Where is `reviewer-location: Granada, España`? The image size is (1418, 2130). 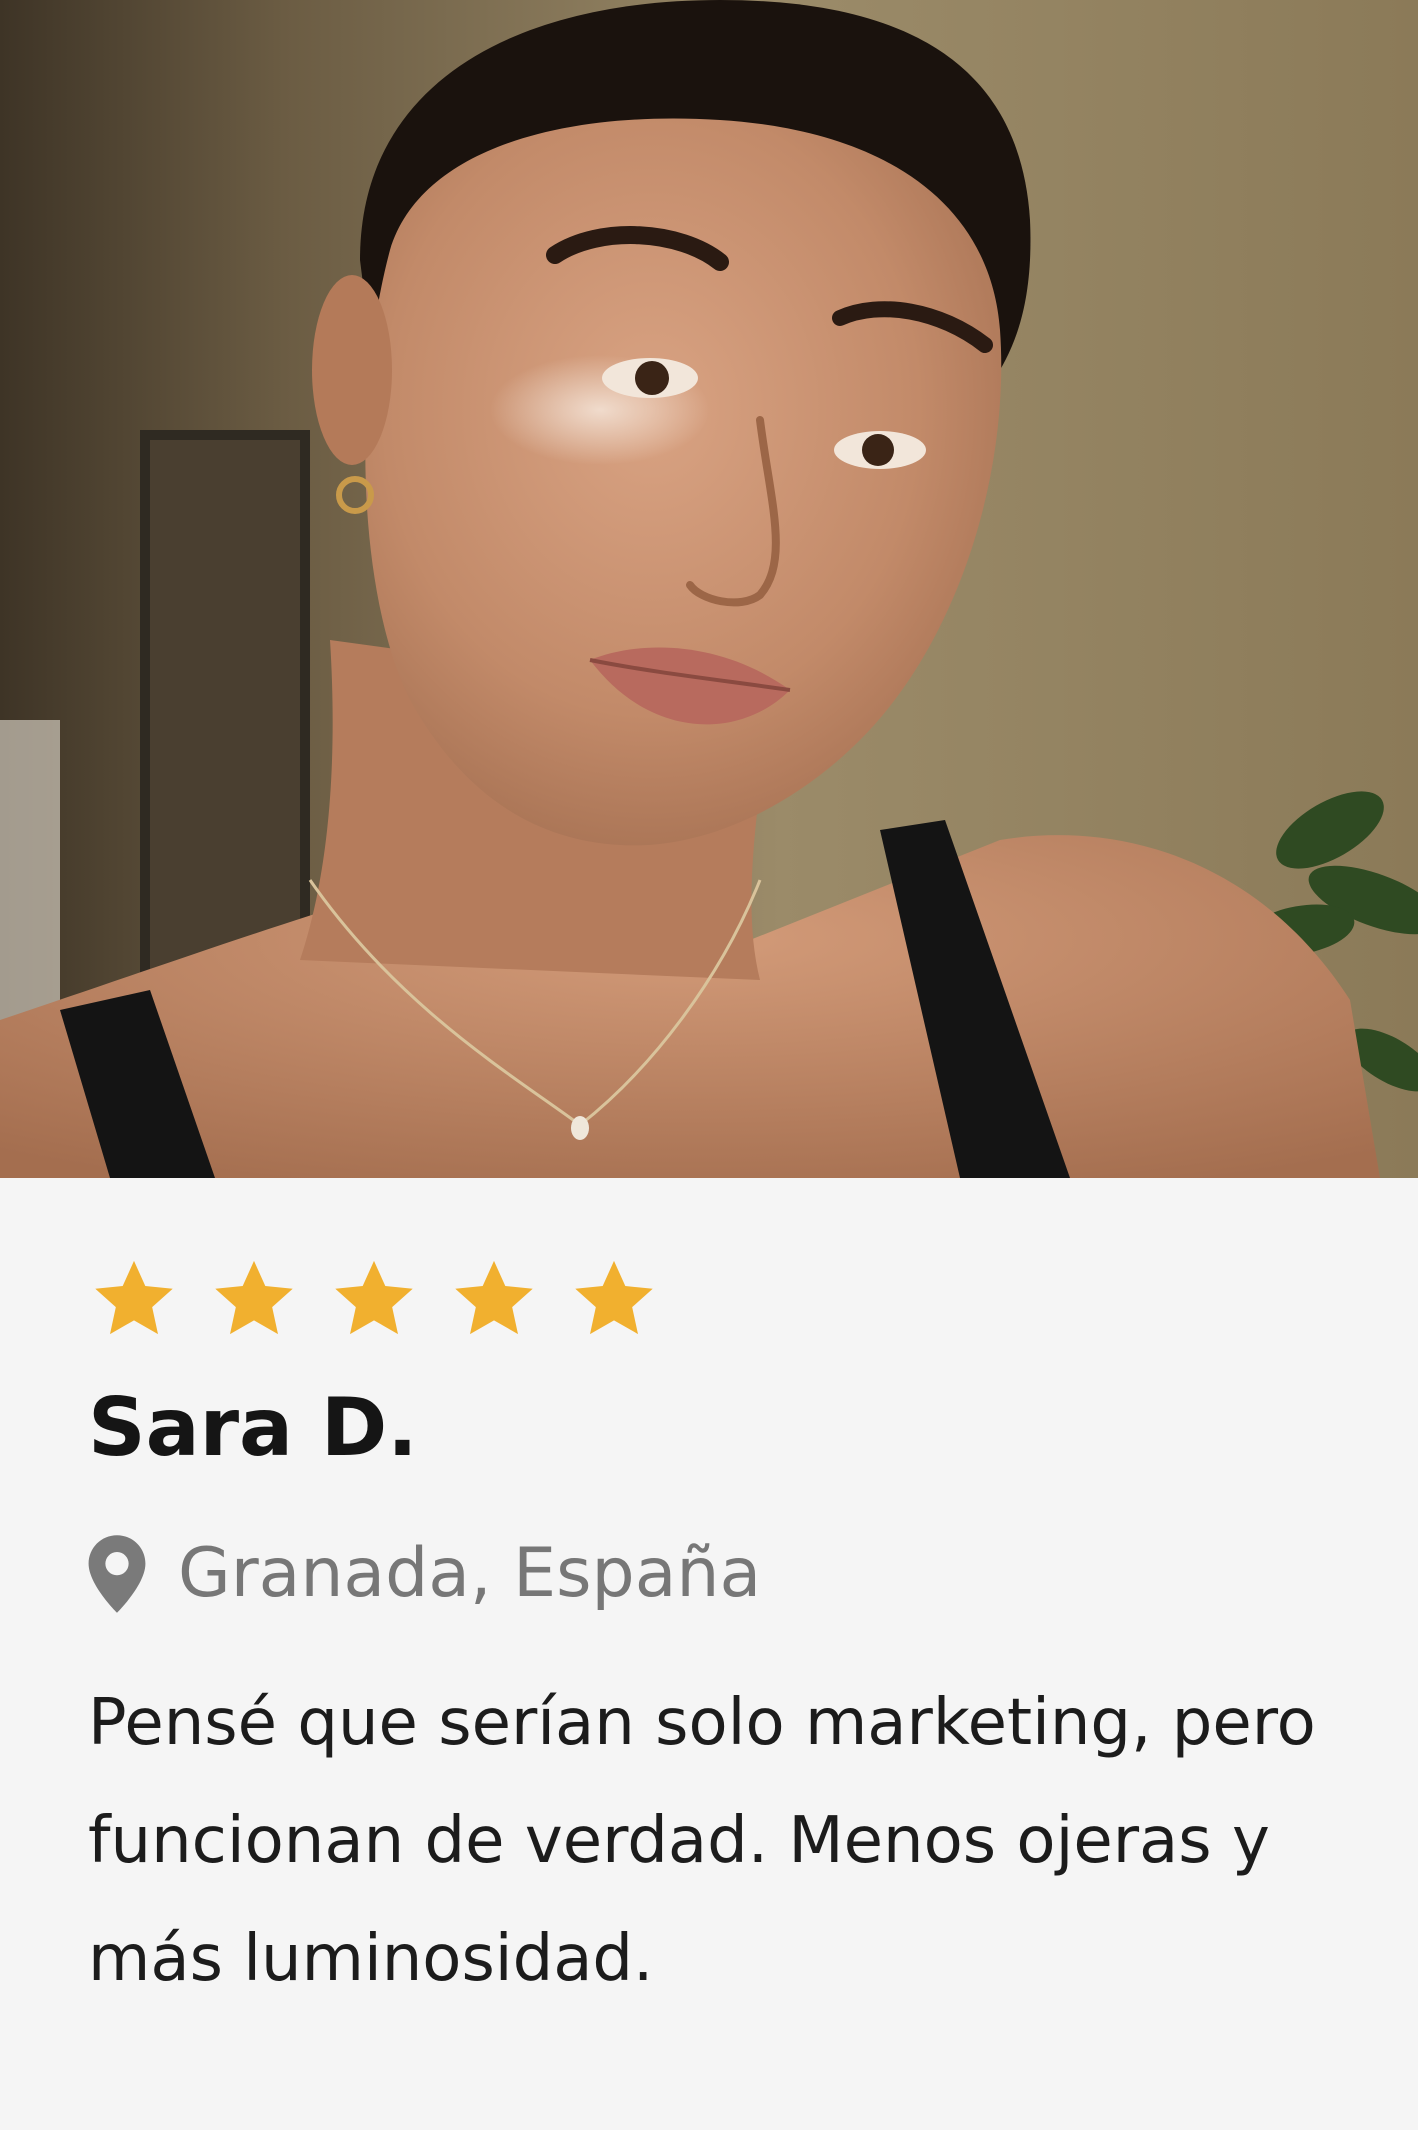
reviewer-location: Granada, España is located at coordinates (423, 1574).